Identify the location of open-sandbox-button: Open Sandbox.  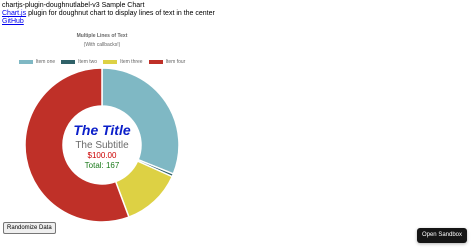
(441, 235).